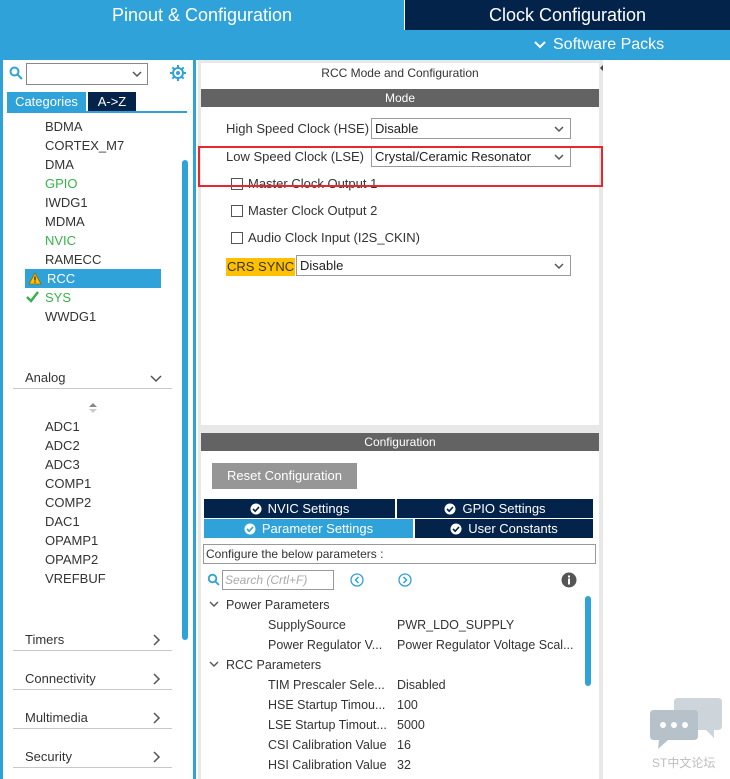 This screenshot has height=779, width=730. What do you see at coordinates (64, 127) in the screenshot?
I see `category-item-bdma: BDMA` at bounding box center [64, 127].